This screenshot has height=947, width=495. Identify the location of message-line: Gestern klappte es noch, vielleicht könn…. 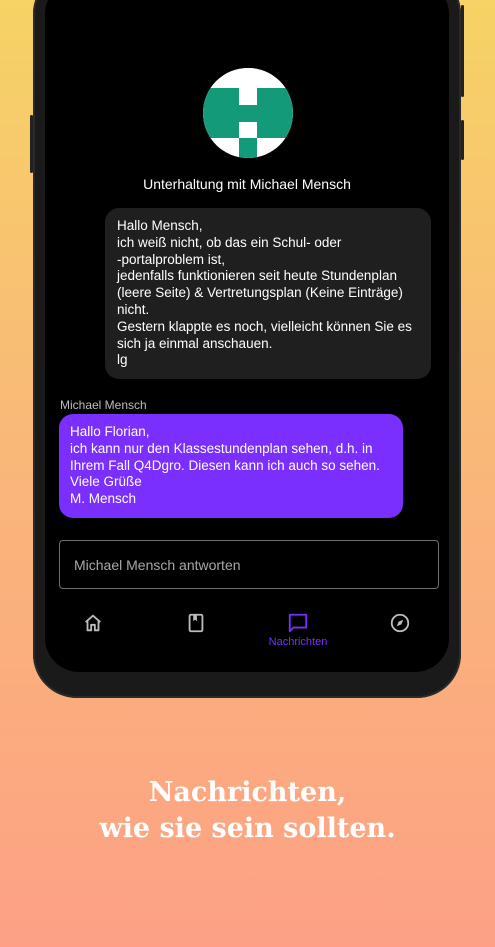
(264, 326).